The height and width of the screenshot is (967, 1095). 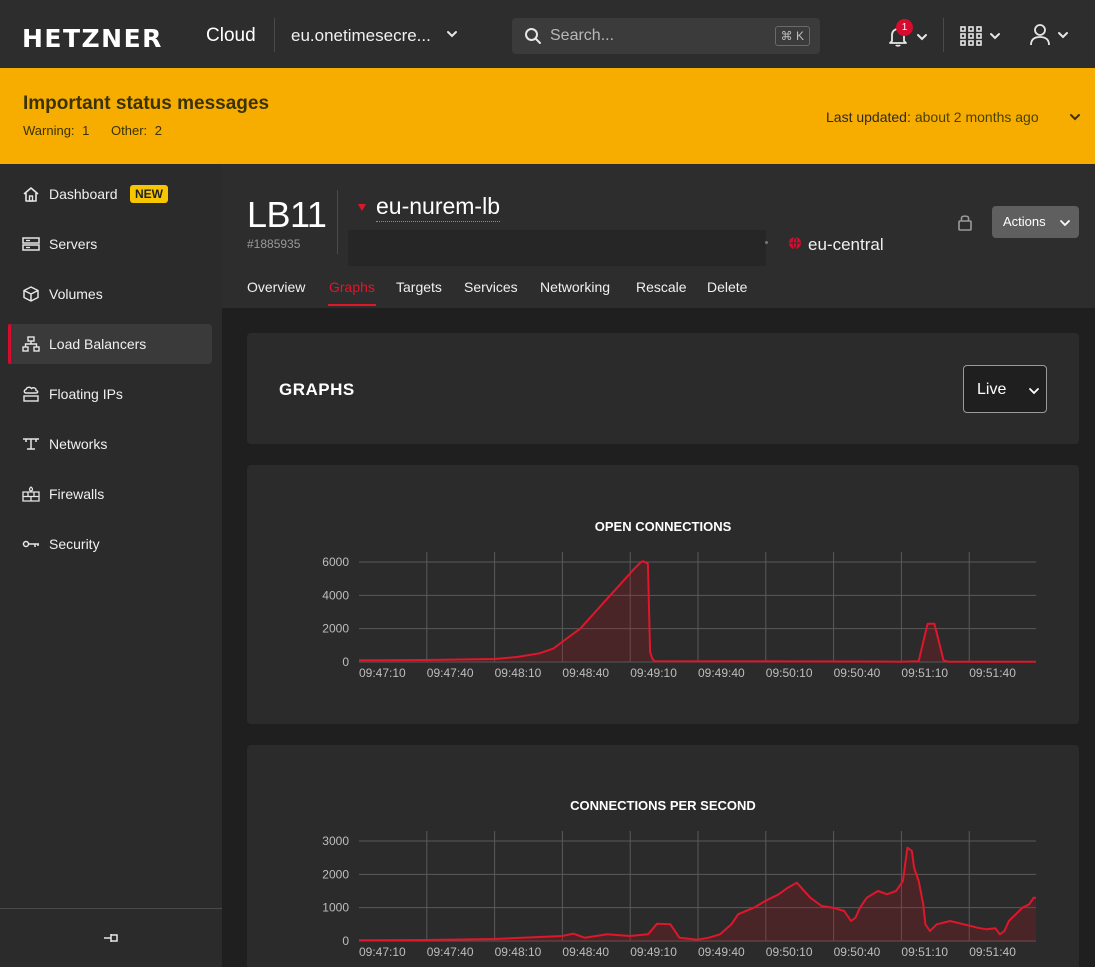 I want to click on server-icon, so click(x=31, y=244).